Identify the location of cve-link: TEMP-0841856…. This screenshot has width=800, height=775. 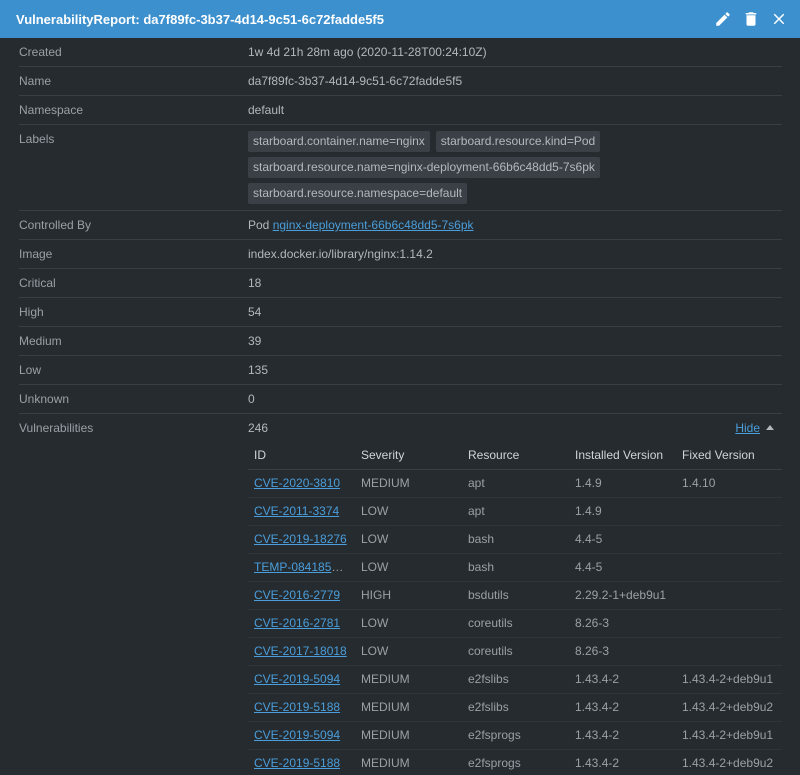
(302, 567).